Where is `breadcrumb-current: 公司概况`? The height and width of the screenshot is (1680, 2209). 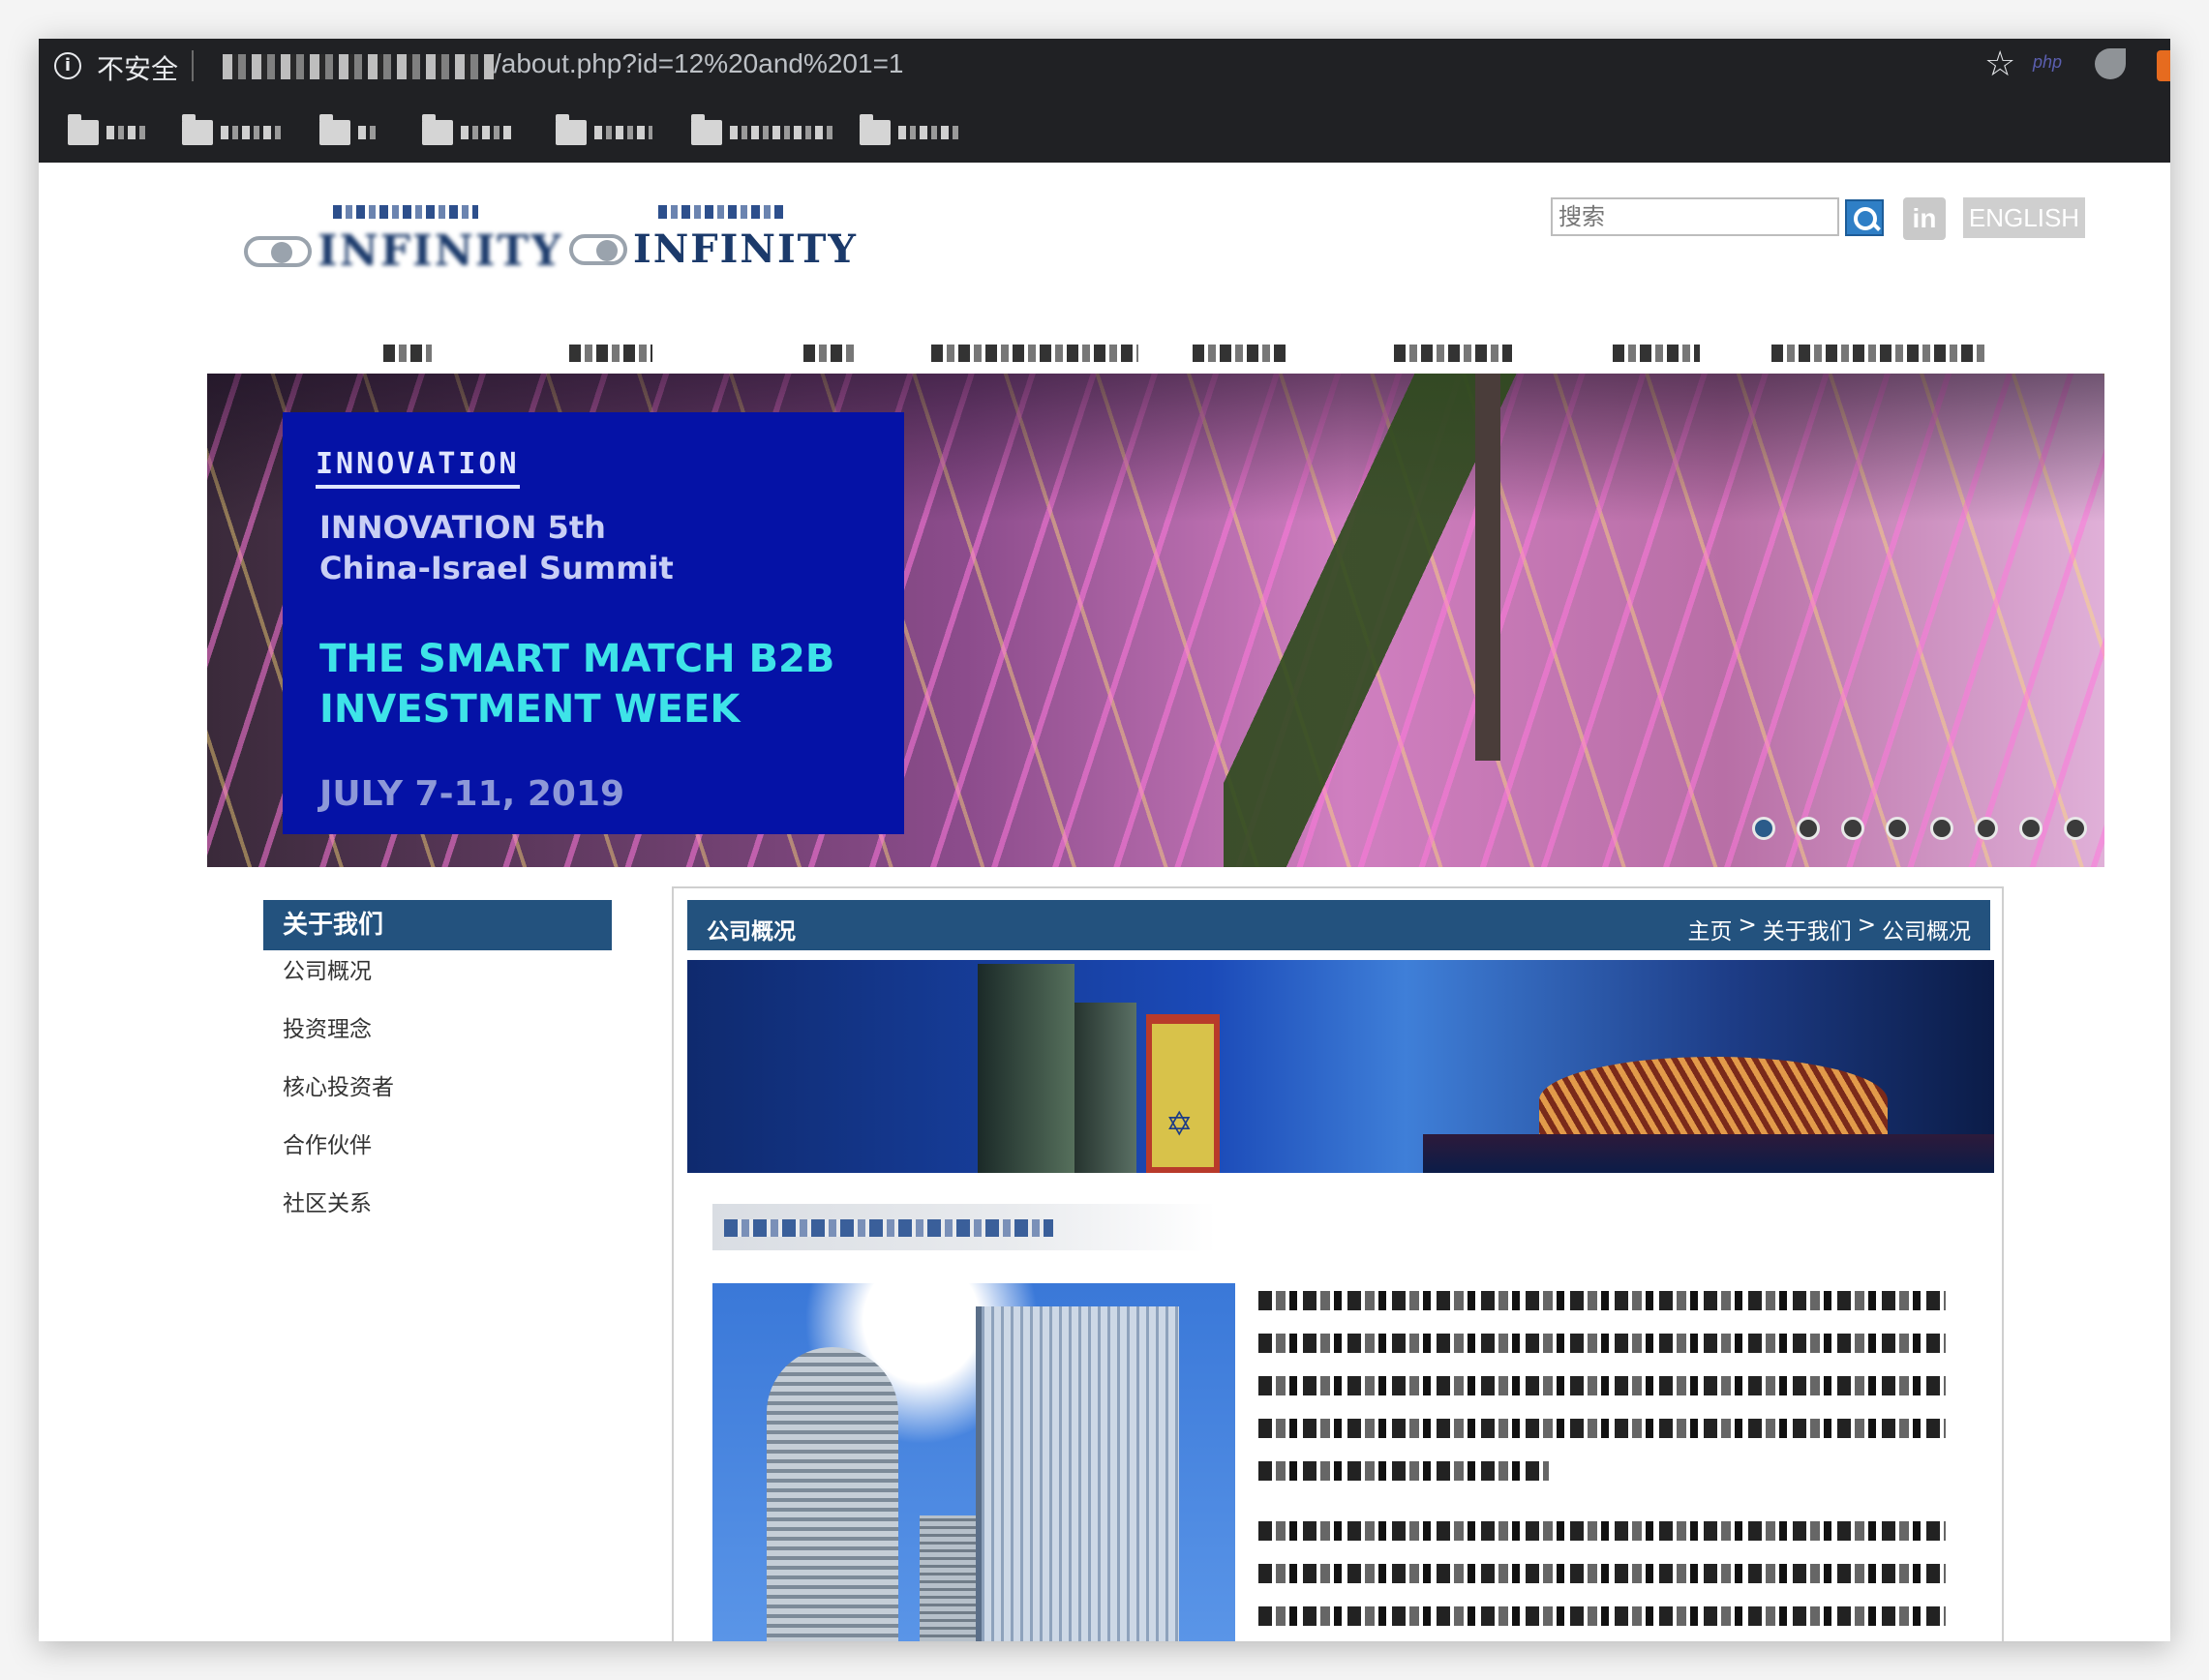 breadcrumb-current: 公司概况 is located at coordinates (1926, 932).